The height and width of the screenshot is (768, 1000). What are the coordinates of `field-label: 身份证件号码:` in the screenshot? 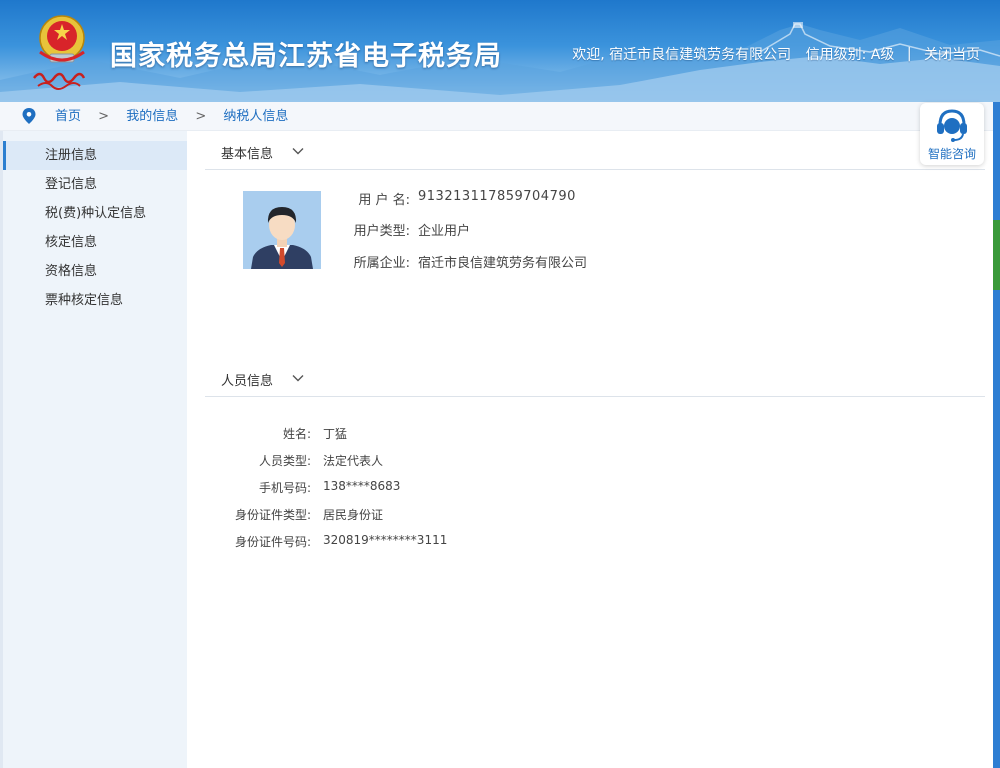 It's located at (272, 542).